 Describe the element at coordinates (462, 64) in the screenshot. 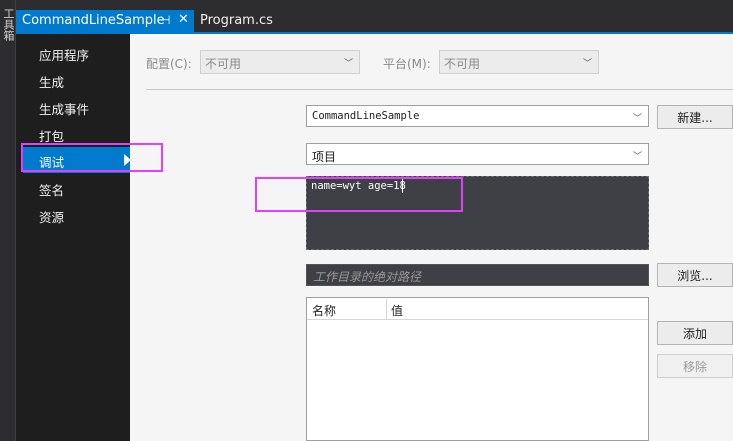

I see `platform-value: 不可用` at that location.